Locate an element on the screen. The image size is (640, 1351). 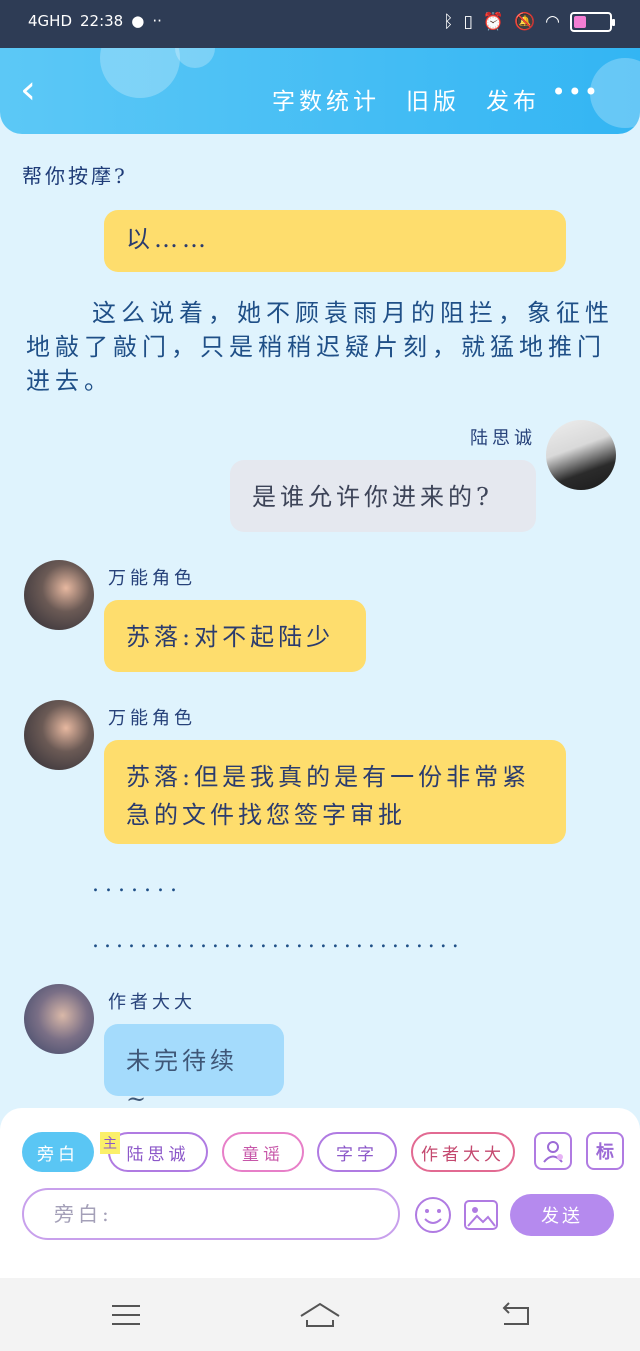
tag-icon: 标 is located at coordinates (605, 1151).